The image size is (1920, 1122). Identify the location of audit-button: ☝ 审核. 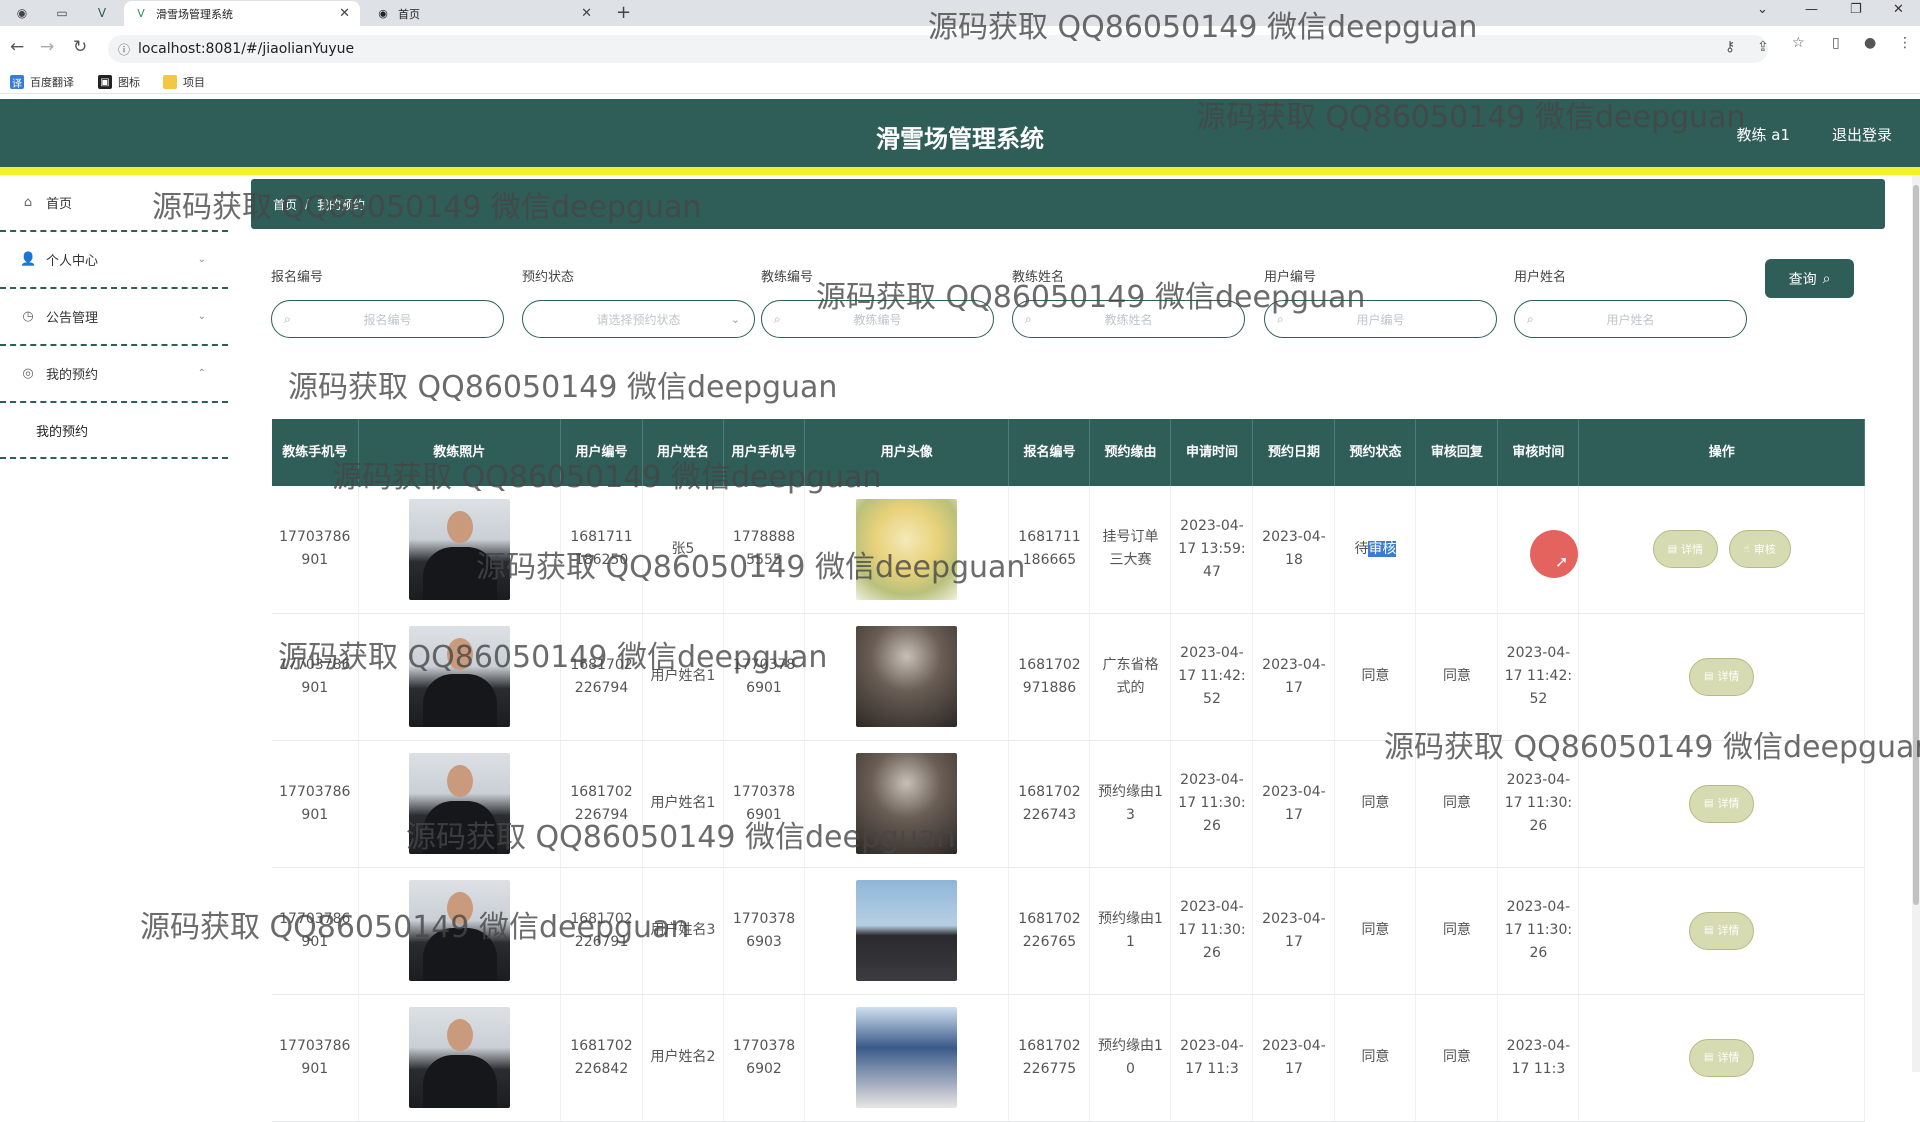
(1759, 549).